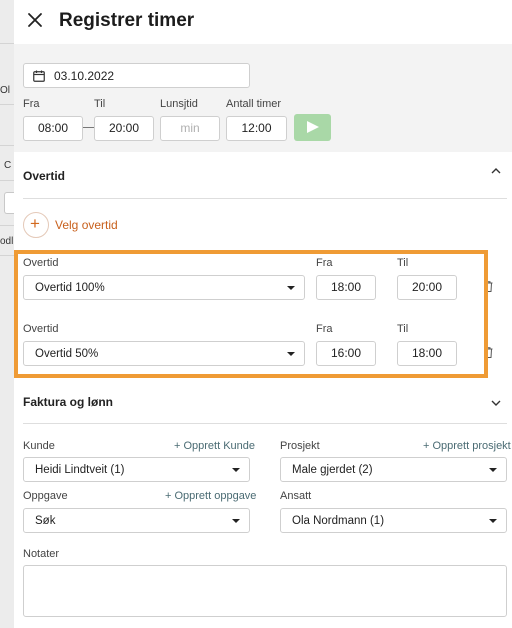  I want to click on background-text: odl, so click(7, 241).